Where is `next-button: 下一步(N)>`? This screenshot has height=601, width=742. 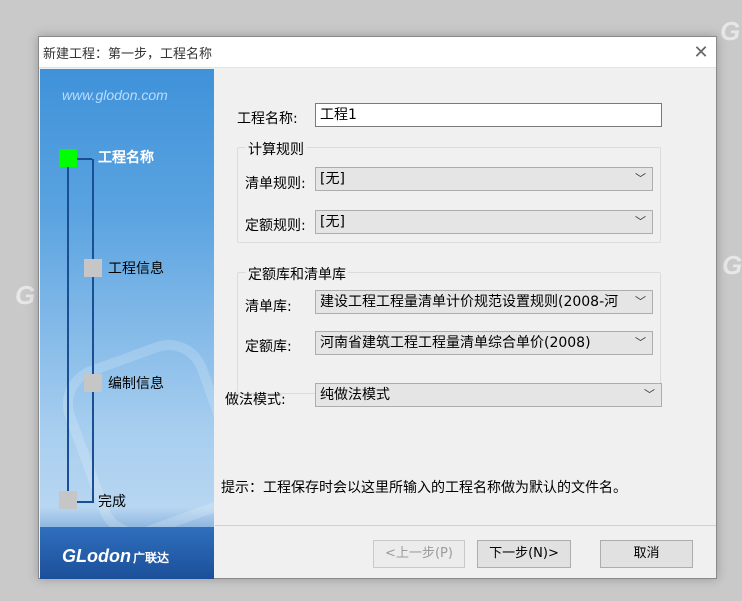 next-button: 下一步(N)> is located at coordinates (524, 554).